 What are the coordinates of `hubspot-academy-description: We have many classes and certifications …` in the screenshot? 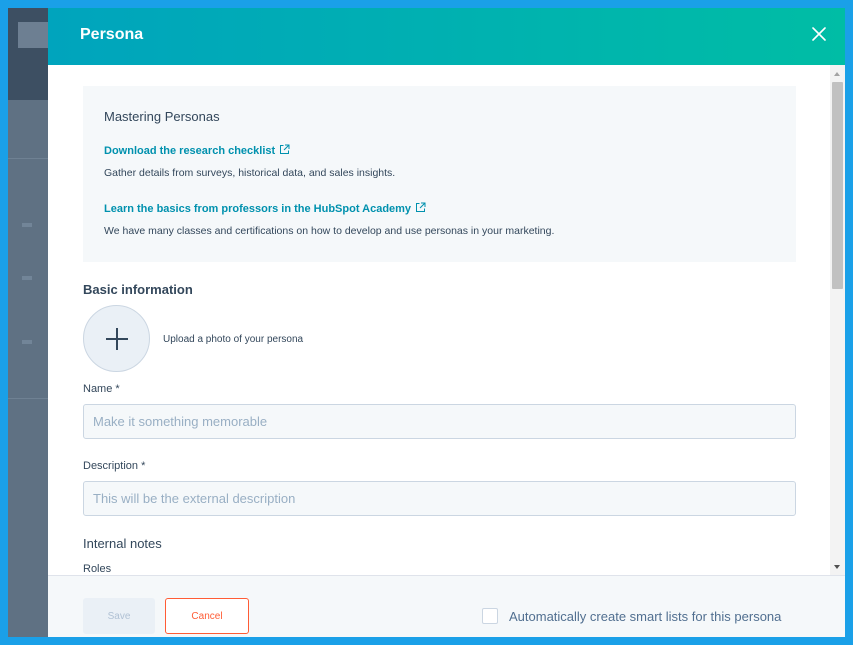 It's located at (329, 231).